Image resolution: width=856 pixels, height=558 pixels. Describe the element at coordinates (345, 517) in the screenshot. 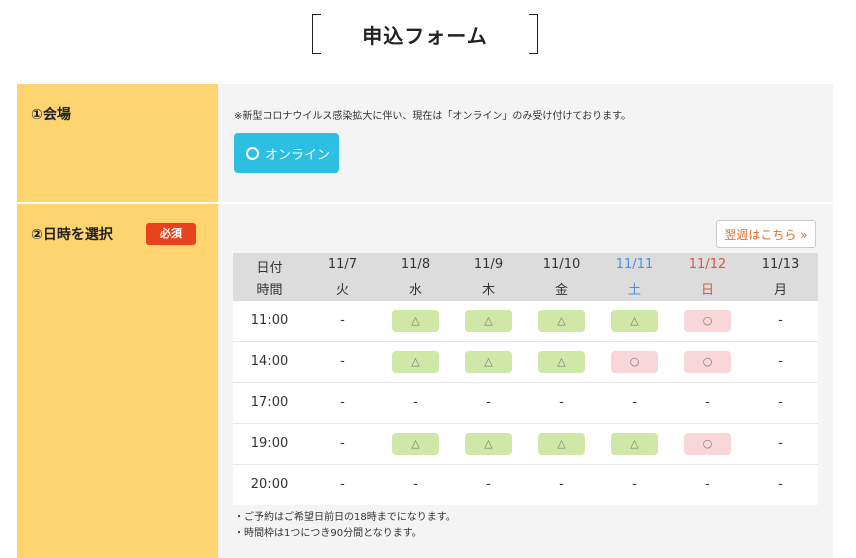

I see `note-line: ・ご予約はご希望日前日の18時までになります。` at that location.